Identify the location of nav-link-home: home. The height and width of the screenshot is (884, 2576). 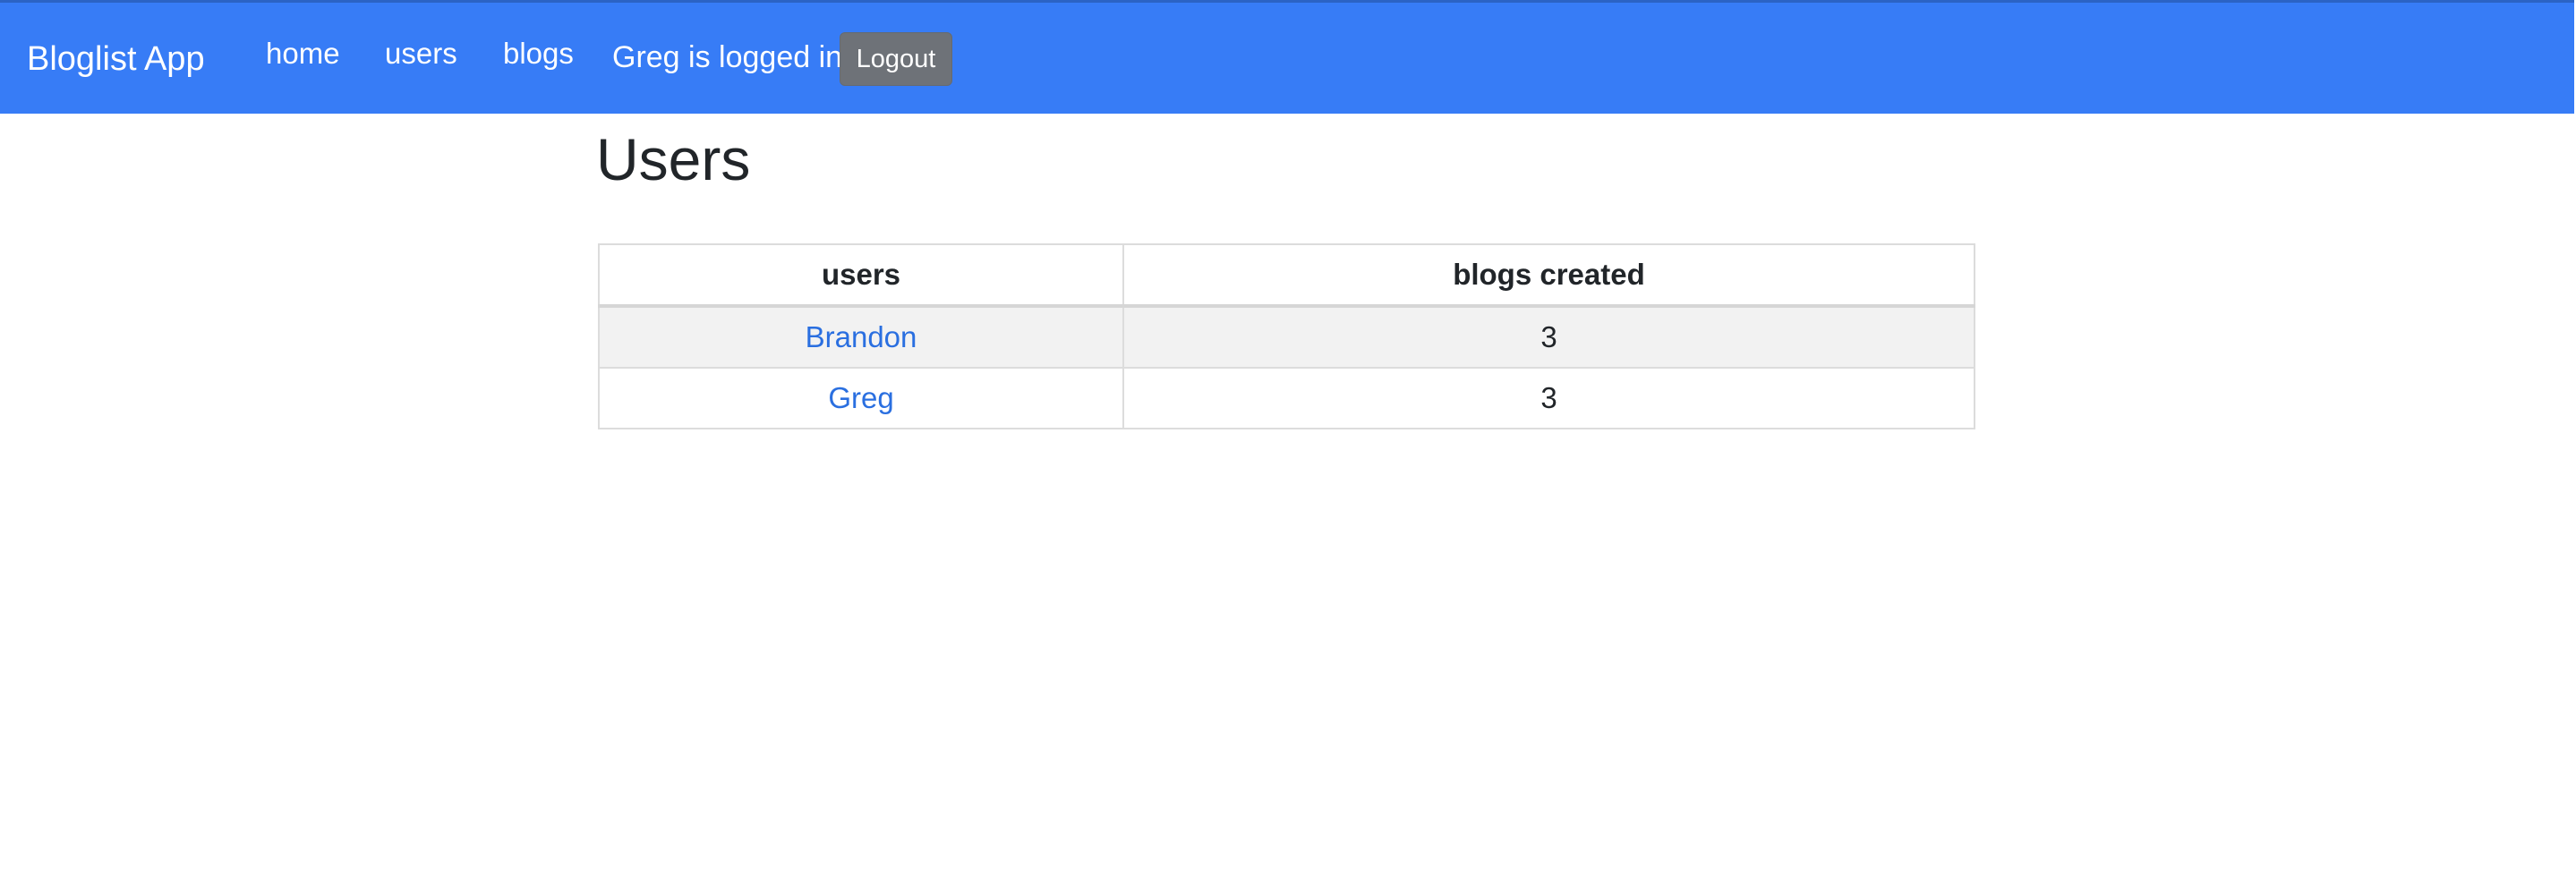
(303, 53).